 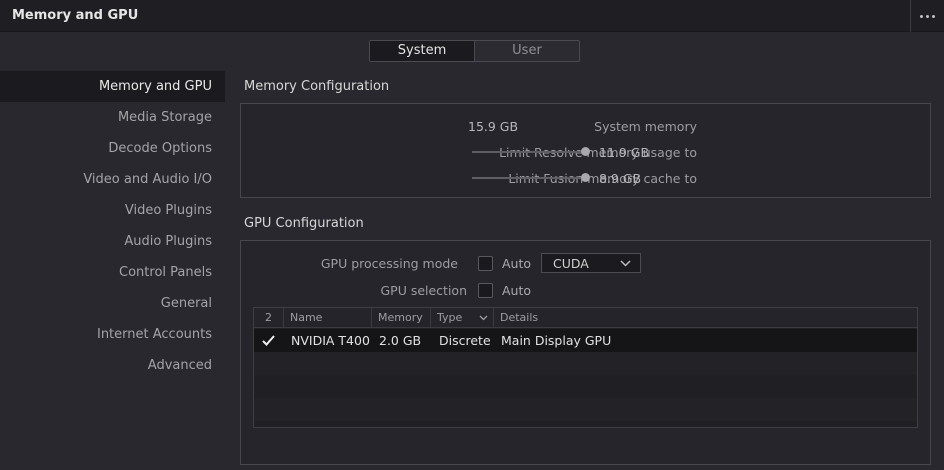 What do you see at coordinates (493, 126) in the screenshot?
I see `system-memory-value: 15.9 GB` at bounding box center [493, 126].